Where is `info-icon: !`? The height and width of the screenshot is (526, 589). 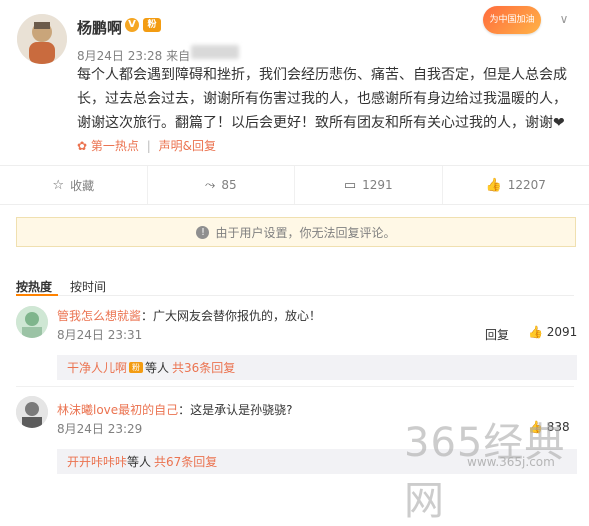 info-icon: ! is located at coordinates (202, 232).